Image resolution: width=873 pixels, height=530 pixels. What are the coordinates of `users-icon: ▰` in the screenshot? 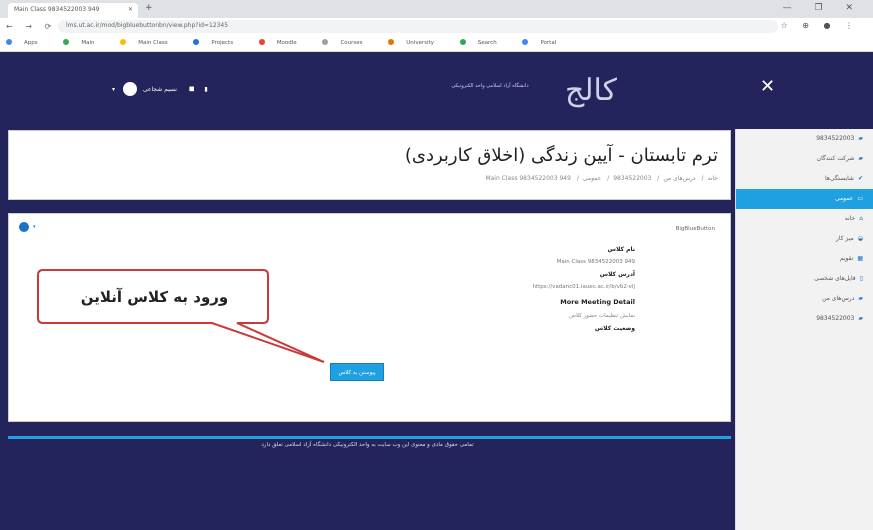 It's located at (860, 158).